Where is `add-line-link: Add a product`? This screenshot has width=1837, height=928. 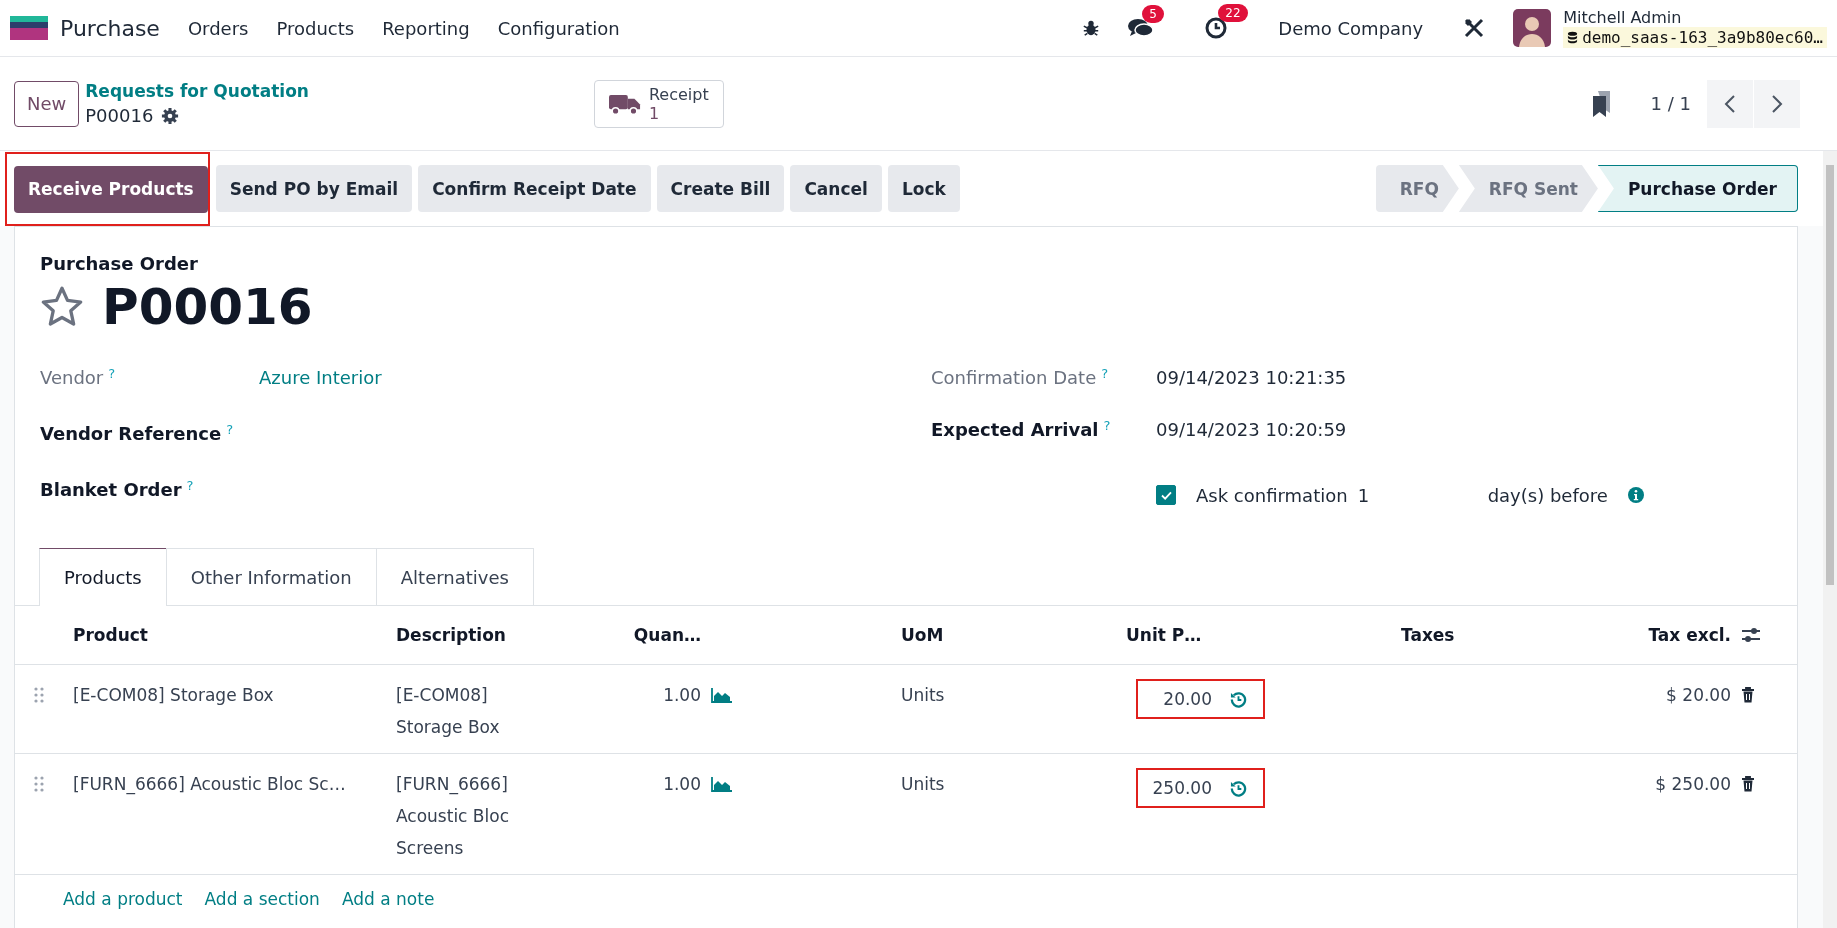 add-line-link: Add a product is located at coordinates (123, 899).